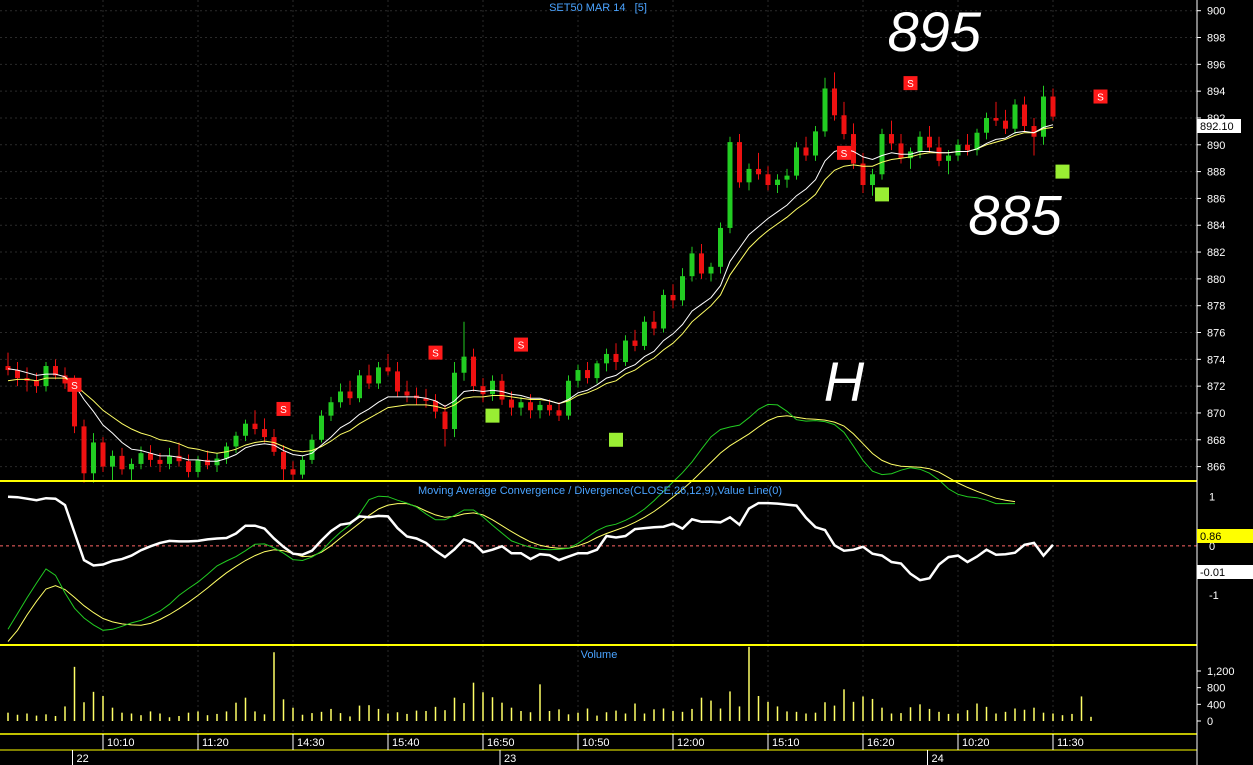 This screenshot has height=765, width=1253. I want to click on price-tick-label: 870, so click(1216, 414).